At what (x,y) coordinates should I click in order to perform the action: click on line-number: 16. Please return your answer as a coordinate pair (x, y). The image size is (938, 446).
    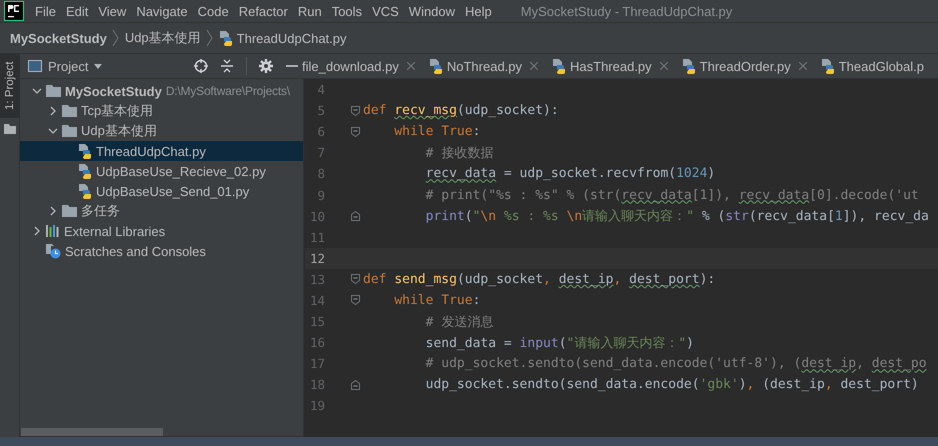
    Looking at the image, I should click on (316, 342).